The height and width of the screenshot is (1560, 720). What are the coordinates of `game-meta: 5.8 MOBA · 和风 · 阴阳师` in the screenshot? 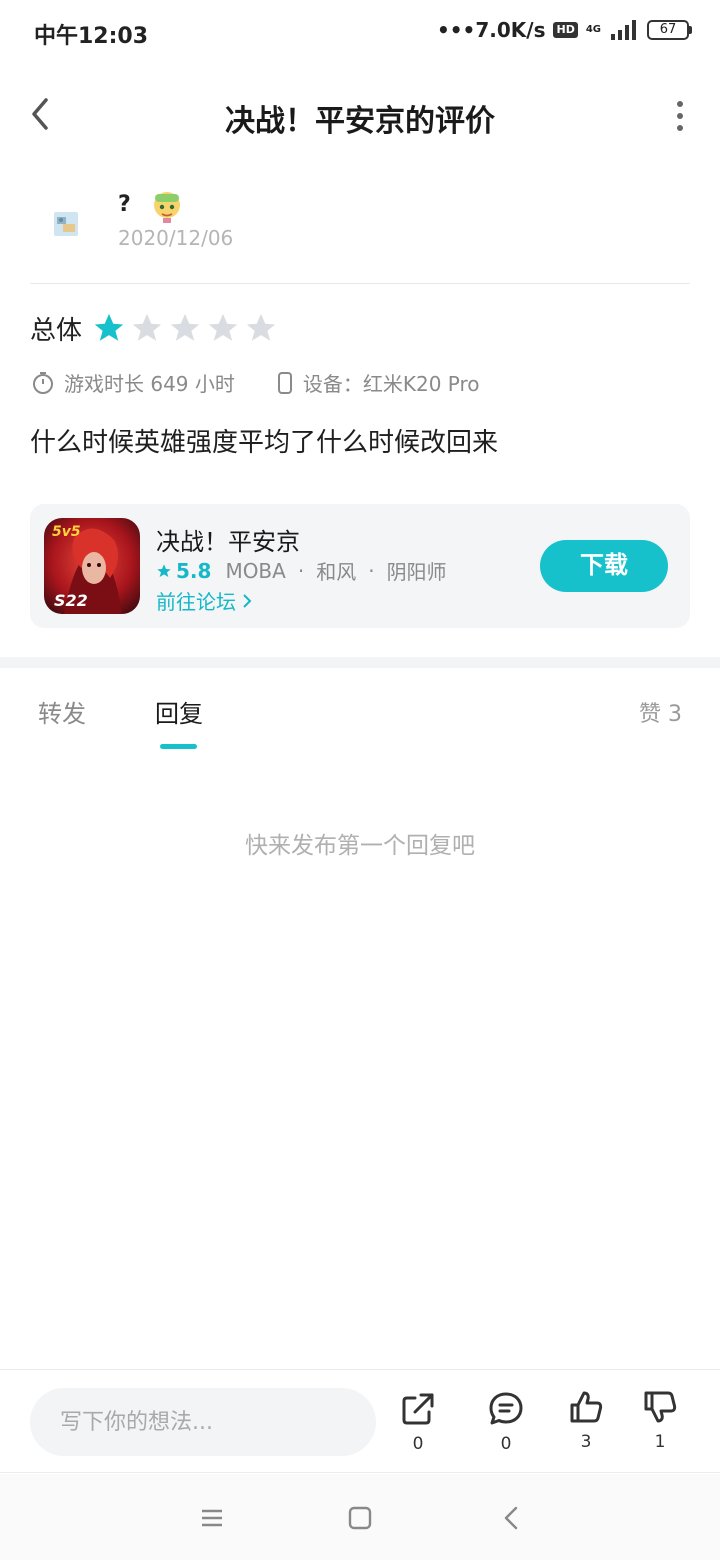 It's located at (301, 570).